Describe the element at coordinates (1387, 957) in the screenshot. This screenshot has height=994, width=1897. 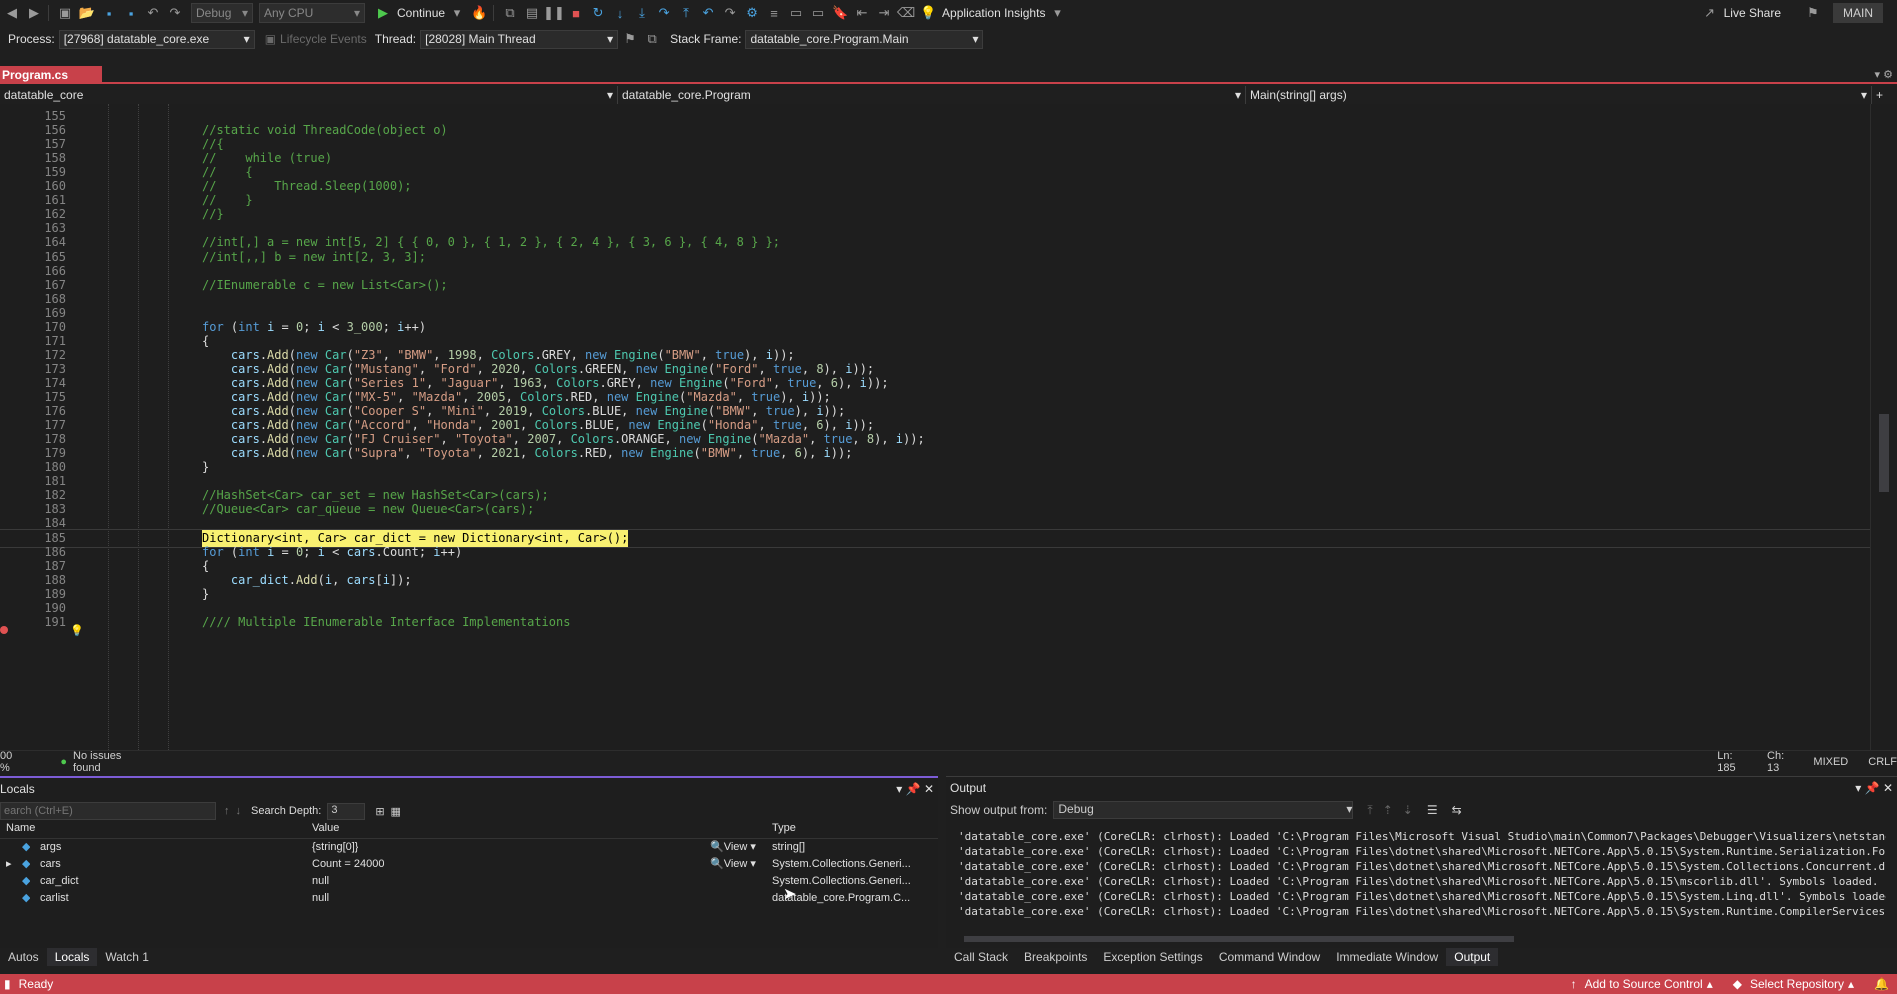
I see `tab-immediate-window: Immediate Window` at that location.